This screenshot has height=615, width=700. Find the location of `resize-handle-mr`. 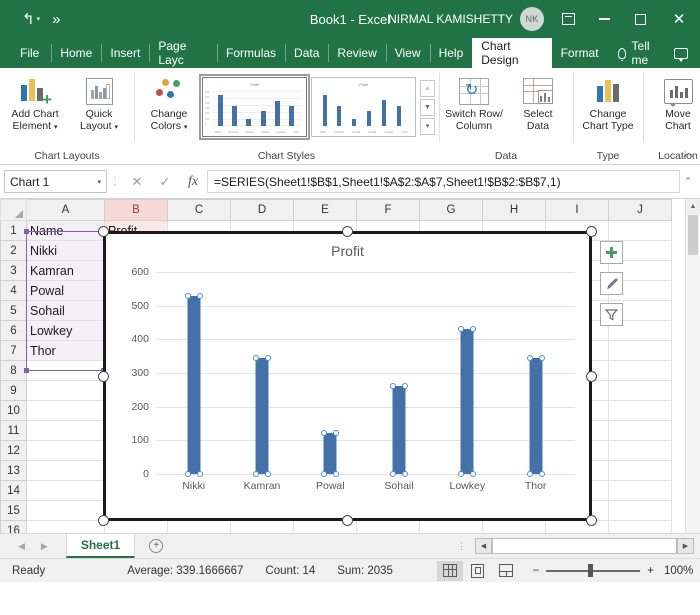

resize-handle-mr is located at coordinates (591, 376).